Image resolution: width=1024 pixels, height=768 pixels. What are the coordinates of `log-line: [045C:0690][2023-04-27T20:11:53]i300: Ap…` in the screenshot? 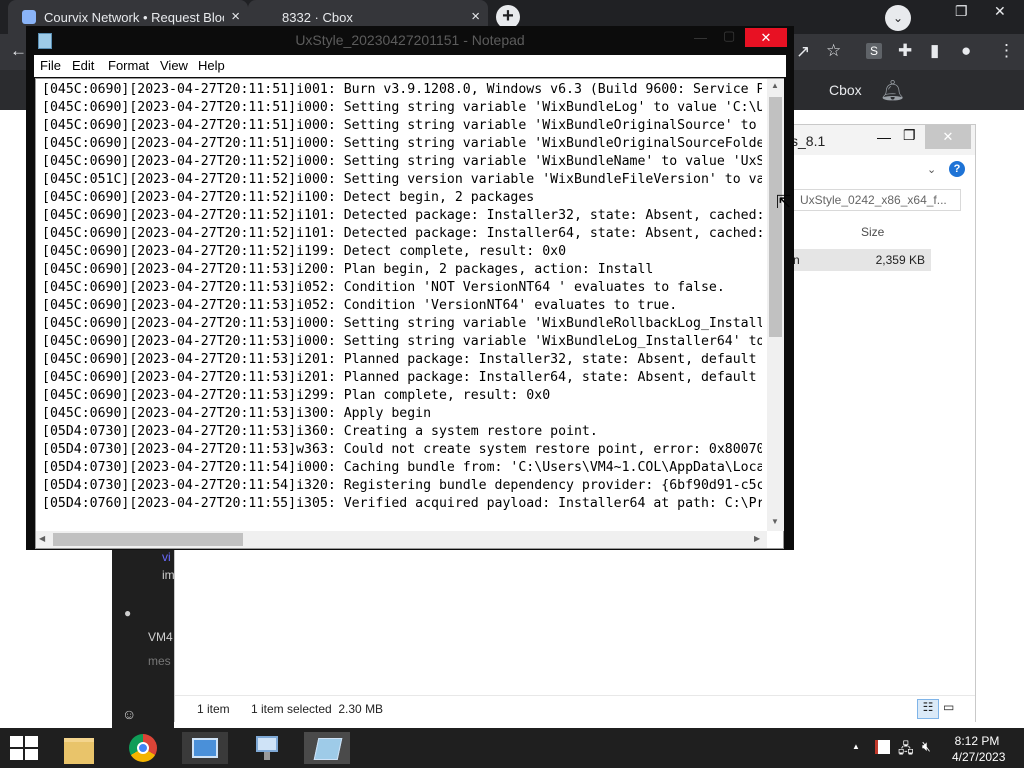 It's located at (402, 414).